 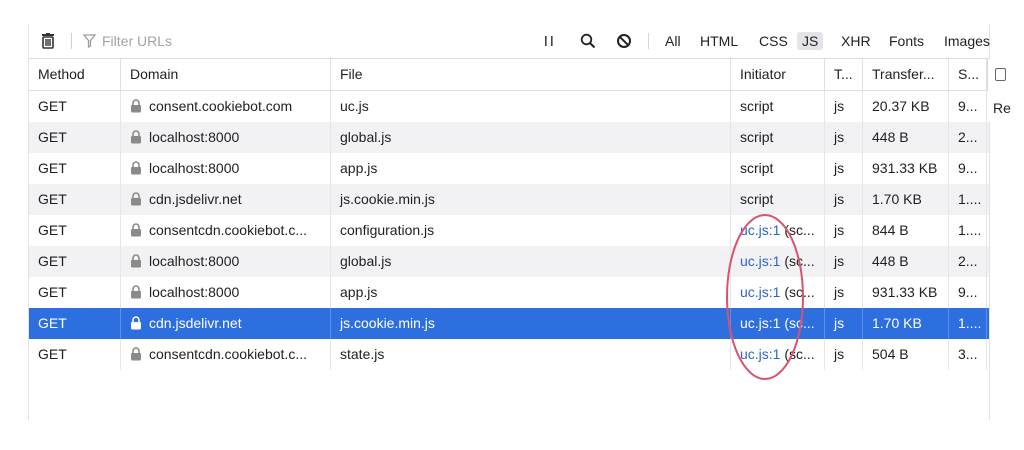 What do you see at coordinates (531, 106) in the screenshot?
I see `cell-file: uc.js` at bounding box center [531, 106].